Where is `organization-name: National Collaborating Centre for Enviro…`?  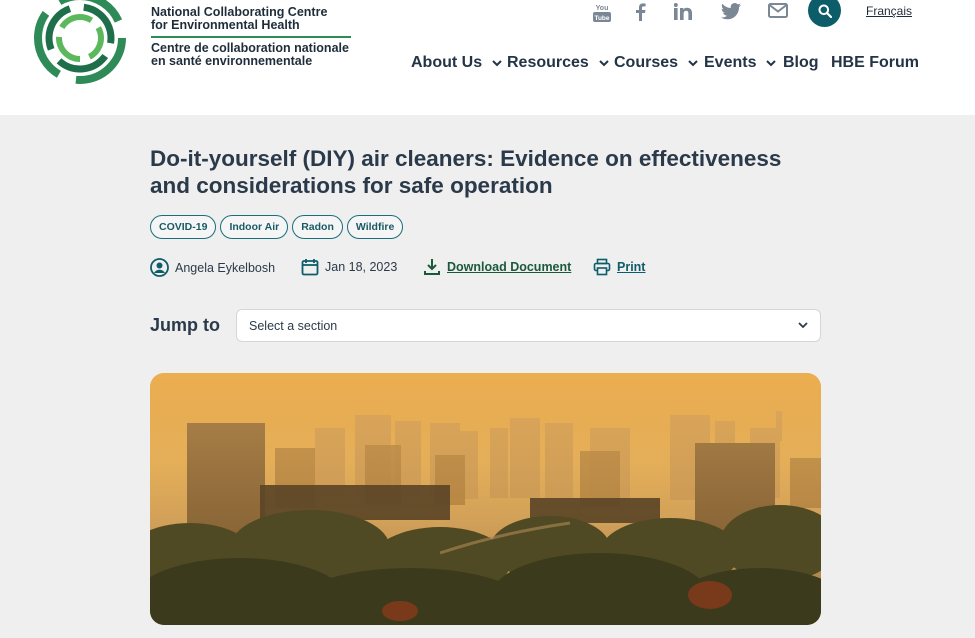
organization-name: National Collaborating Centre for Enviro… is located at coordinates (256, 37).